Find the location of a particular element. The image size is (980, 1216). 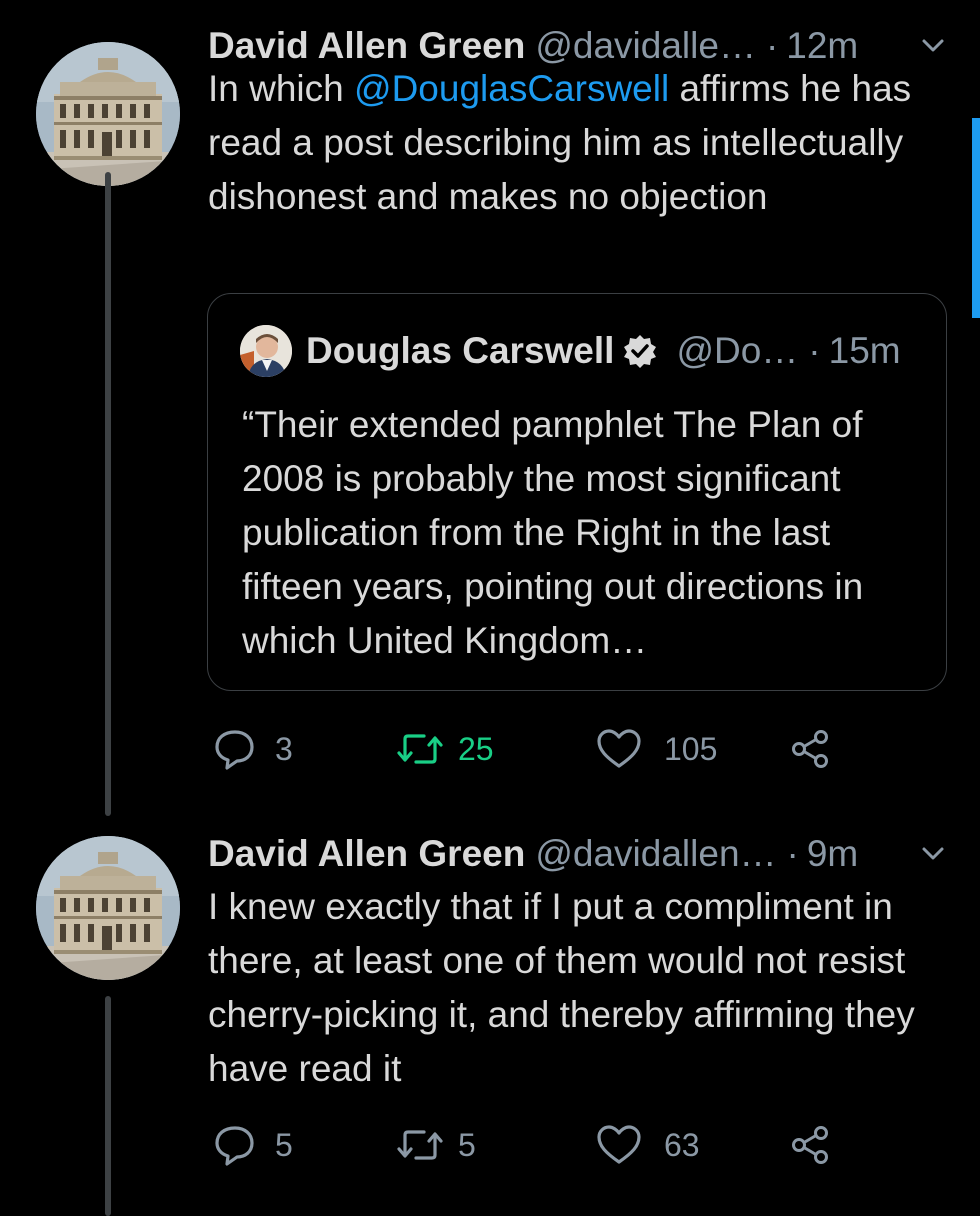

quoted-tweet-header: Douglas Carswell @Do… · 15m is located at coordinates (570, 351).